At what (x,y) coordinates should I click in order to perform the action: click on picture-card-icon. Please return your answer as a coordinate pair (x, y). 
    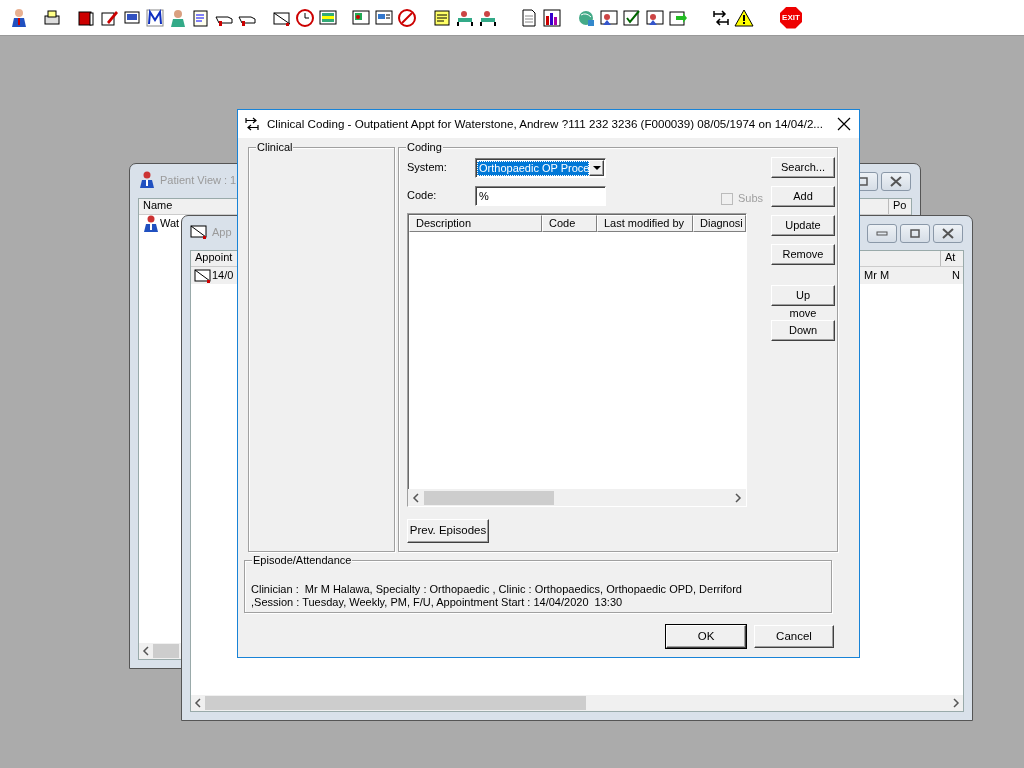
    Looking at the image, I should click on (361, 17).